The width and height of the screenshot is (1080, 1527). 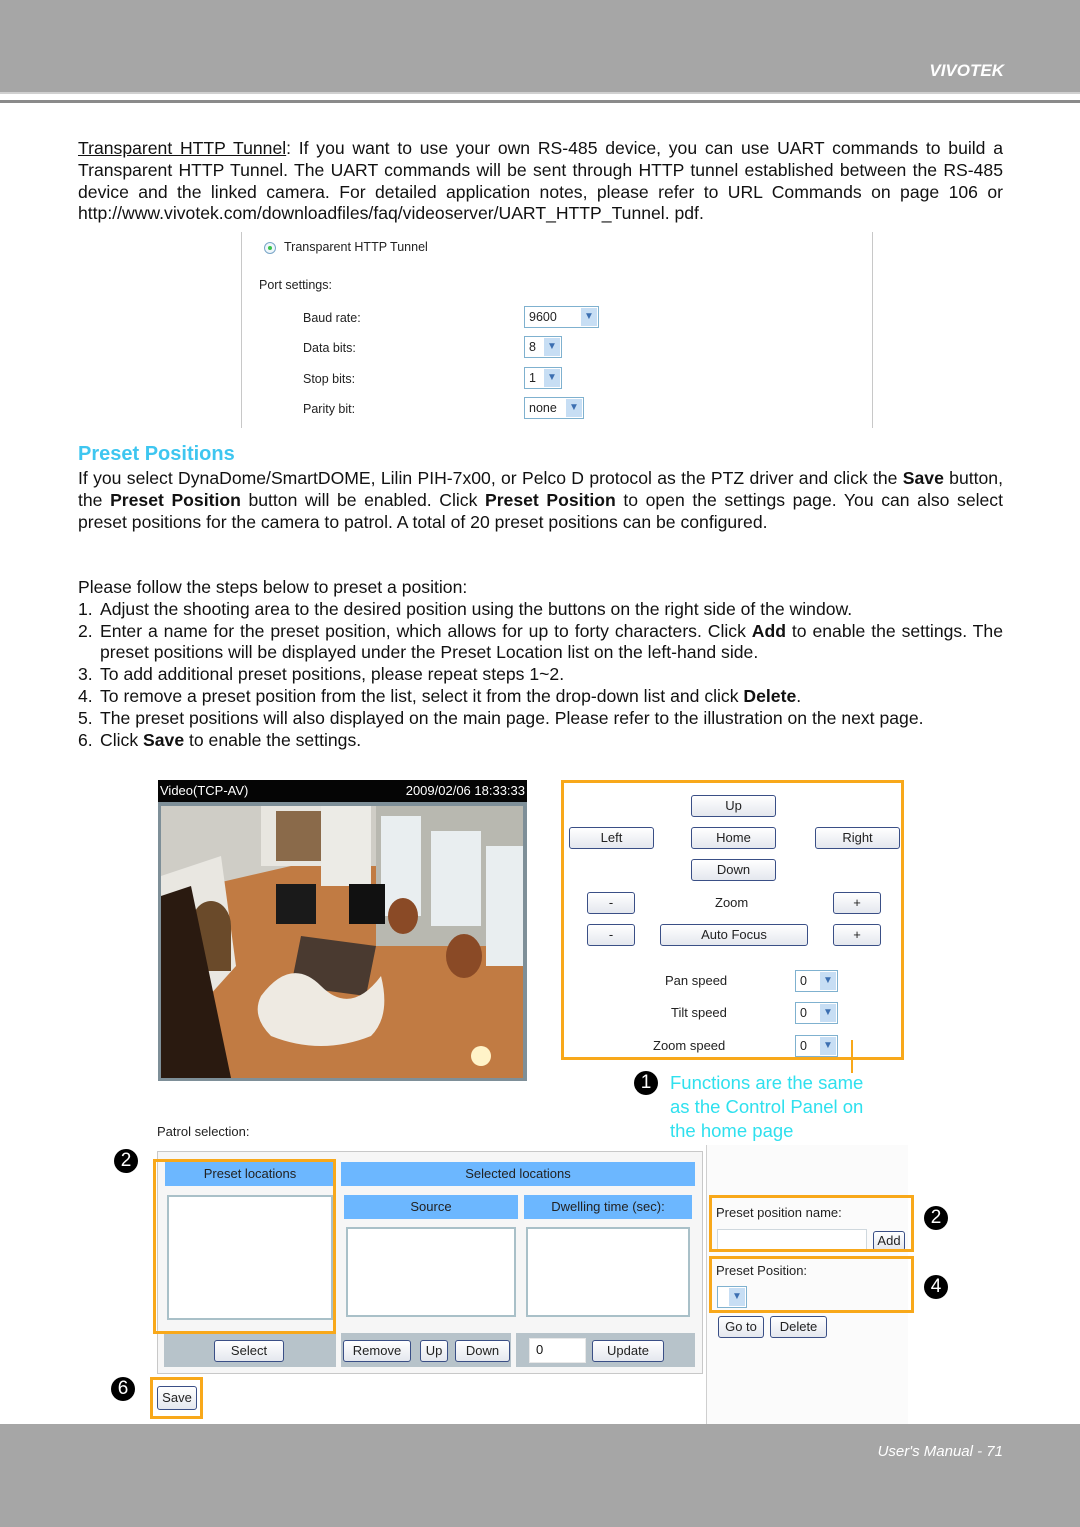 I want to click on header-divider, so click(x=540, y=93).